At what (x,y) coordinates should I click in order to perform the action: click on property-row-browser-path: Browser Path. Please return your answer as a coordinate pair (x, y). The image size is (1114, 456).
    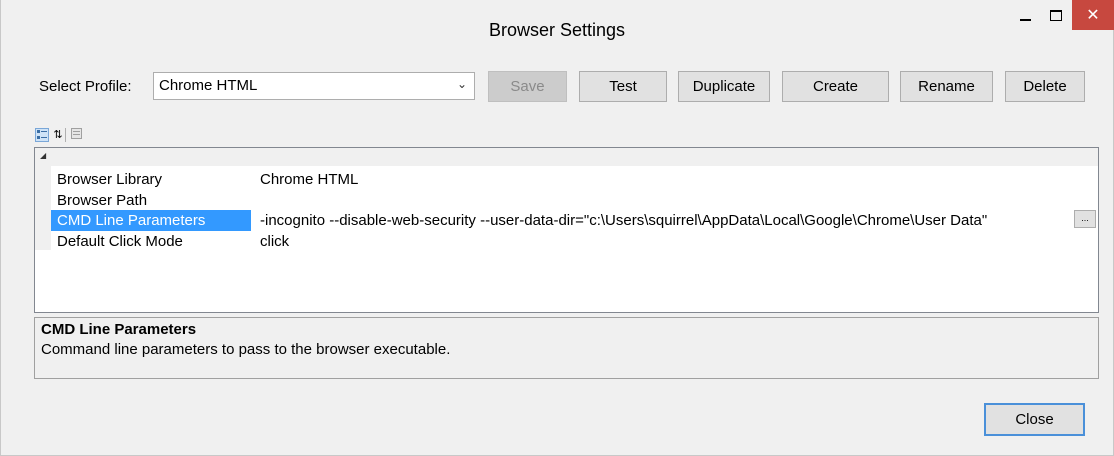
    Looking at the image, I should click on (574, 200).